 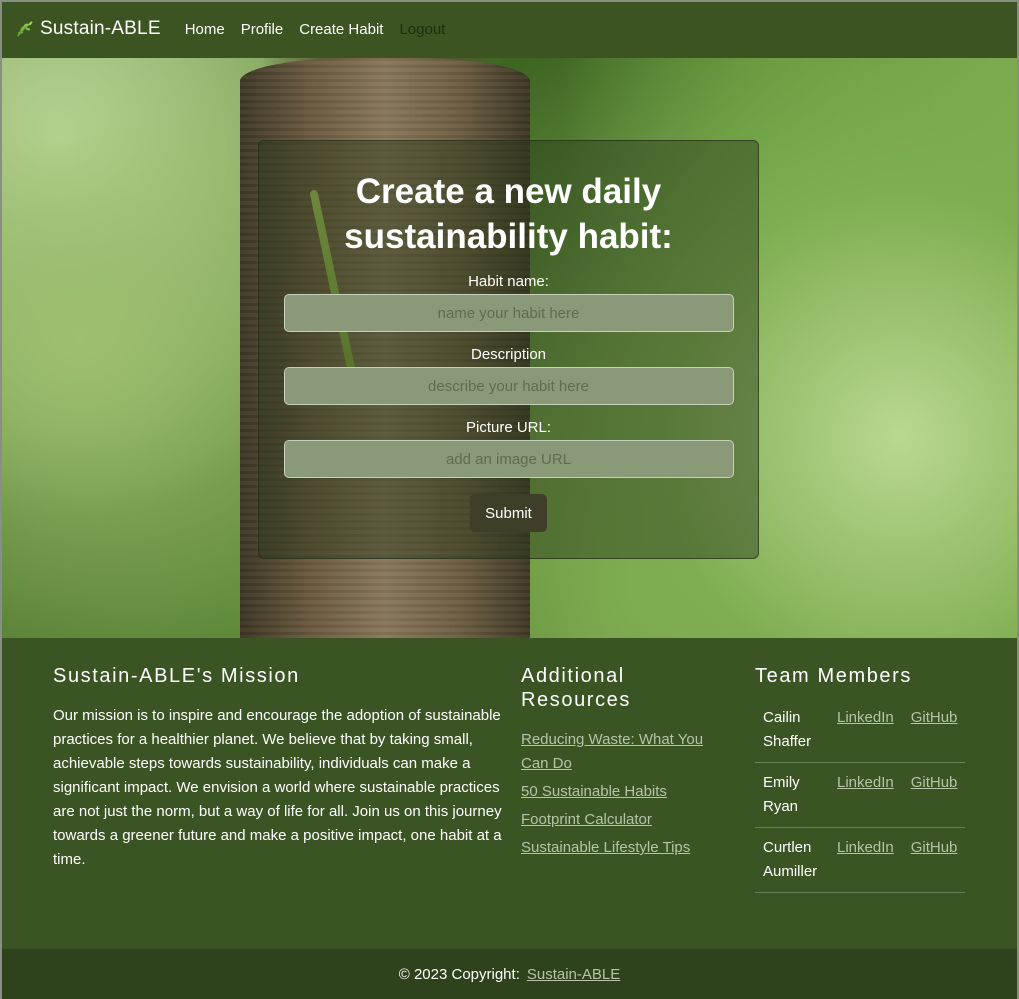 I want to click on brand-link: Sustain-ABLE, so click(x=87, y=29).